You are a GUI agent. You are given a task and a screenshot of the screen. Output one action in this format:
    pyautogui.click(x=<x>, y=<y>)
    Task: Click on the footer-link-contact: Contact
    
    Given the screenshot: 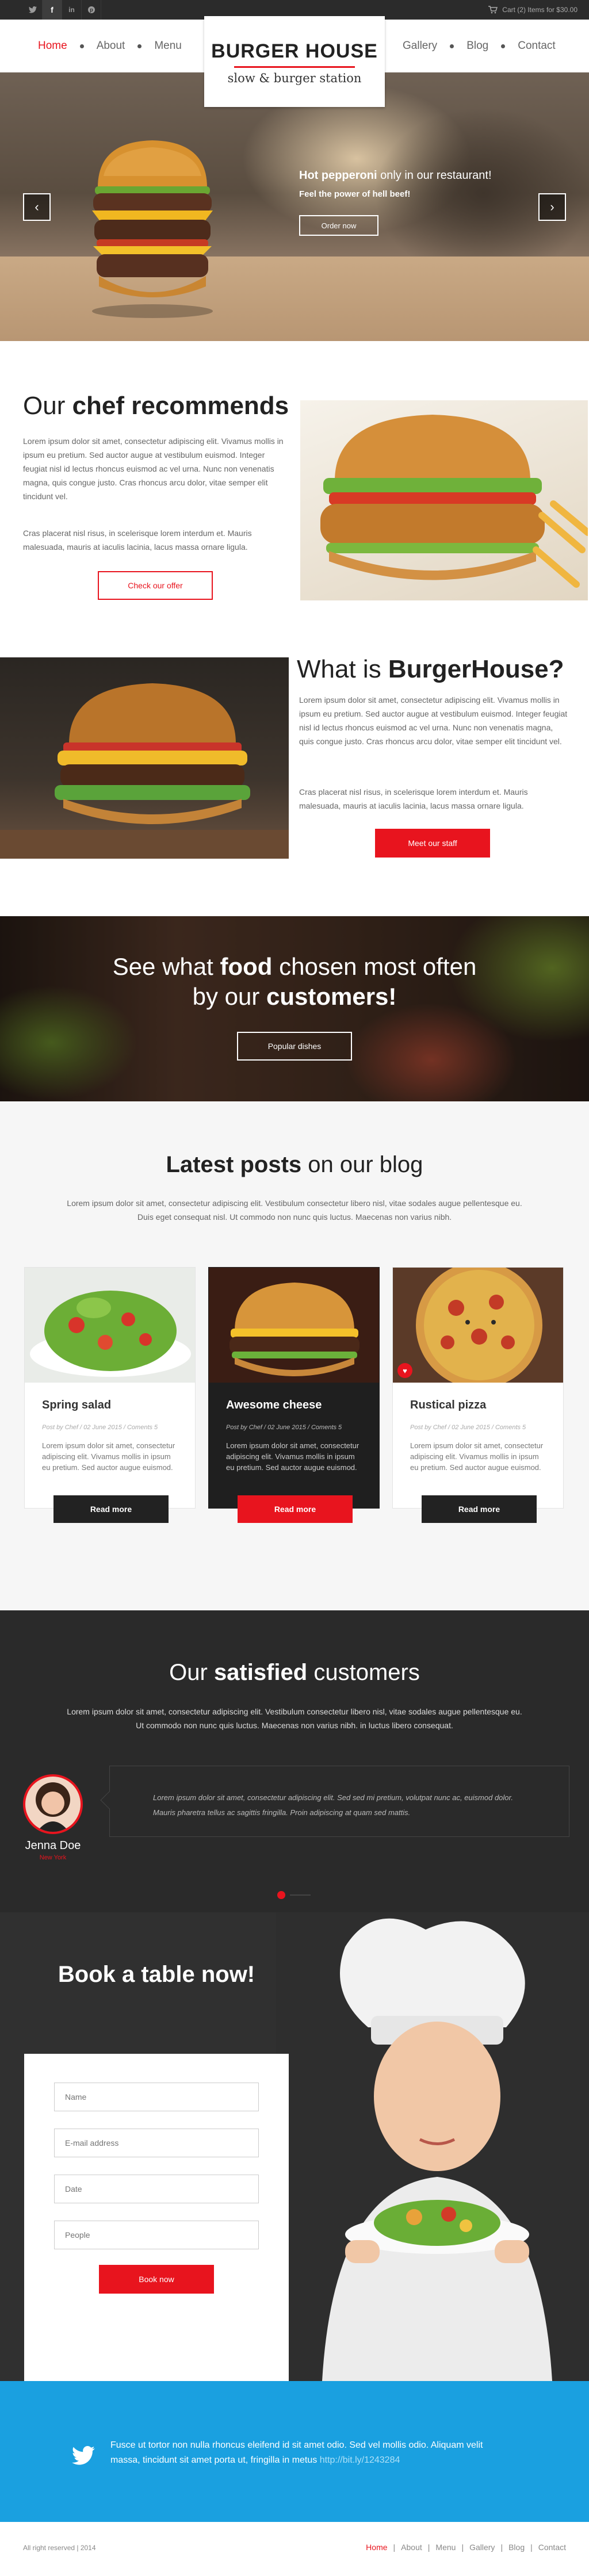 What is the action you would take?
    pyautogui.click(x=552, y=2547)
    